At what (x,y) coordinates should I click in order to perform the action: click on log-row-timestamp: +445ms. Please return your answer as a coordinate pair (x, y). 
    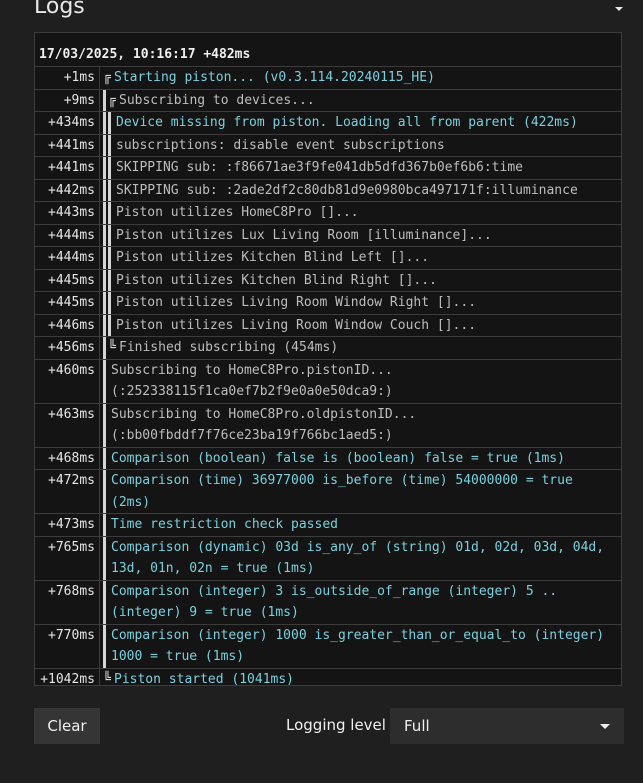
    Looking at the image, I should click on (67, 280).